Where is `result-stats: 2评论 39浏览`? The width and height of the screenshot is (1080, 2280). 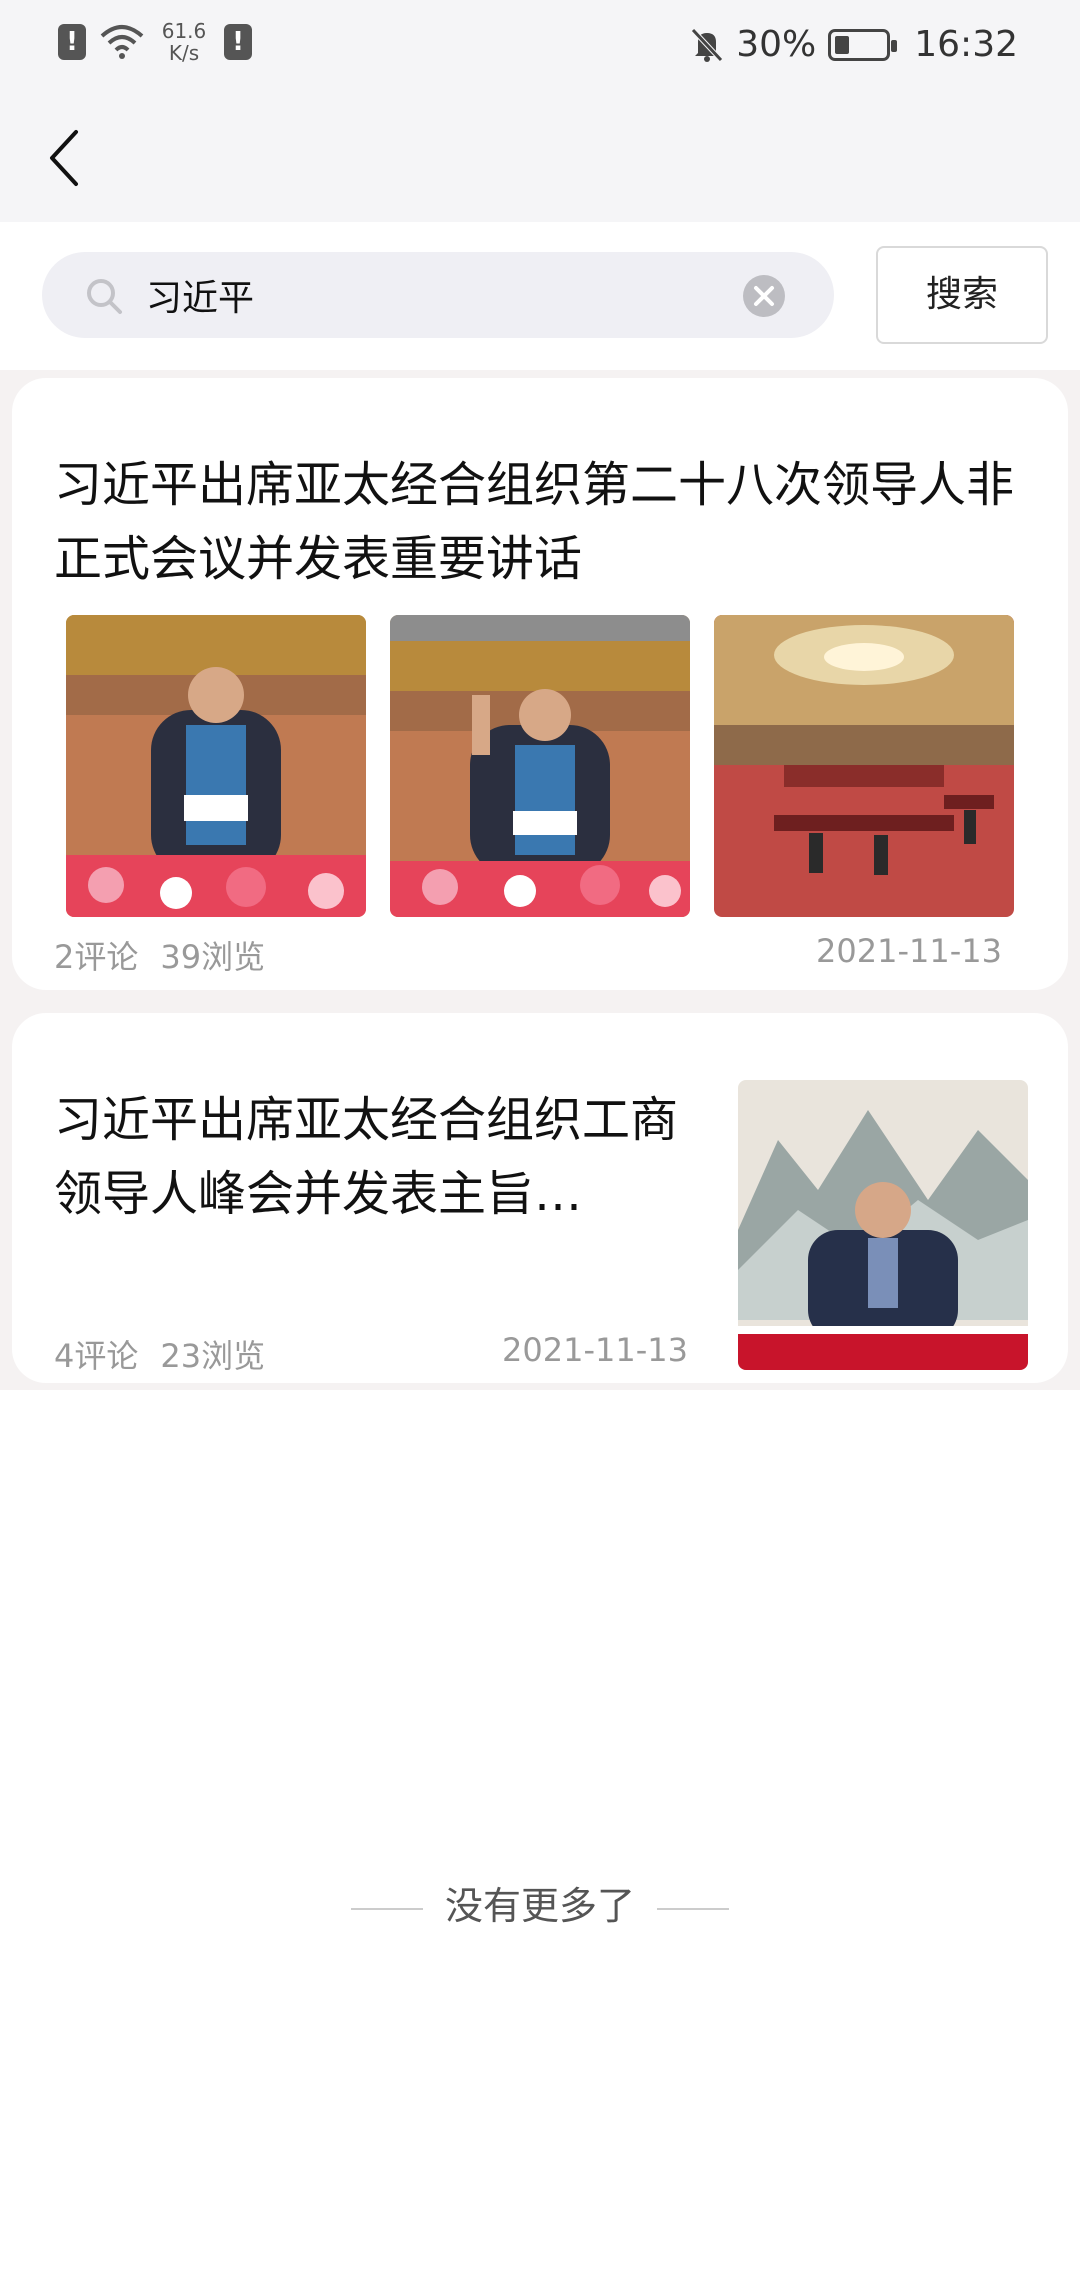
result-stats: 2评论 39浏览 is located at coordinates (159, 955).